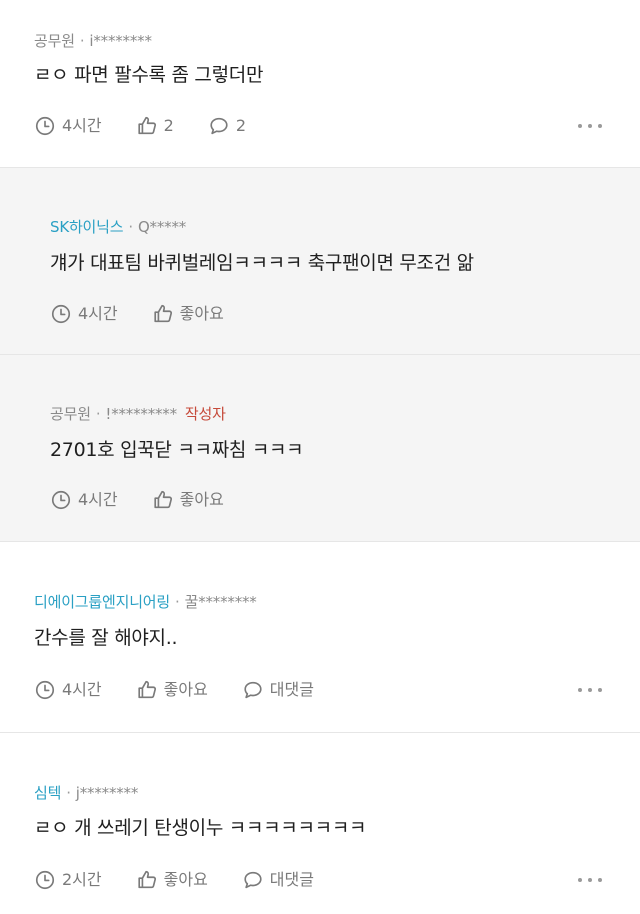  What do you see at coordinates (220, 602) in the screenshot?
I see `username: 꿀********` at bounding box center [220, 602].